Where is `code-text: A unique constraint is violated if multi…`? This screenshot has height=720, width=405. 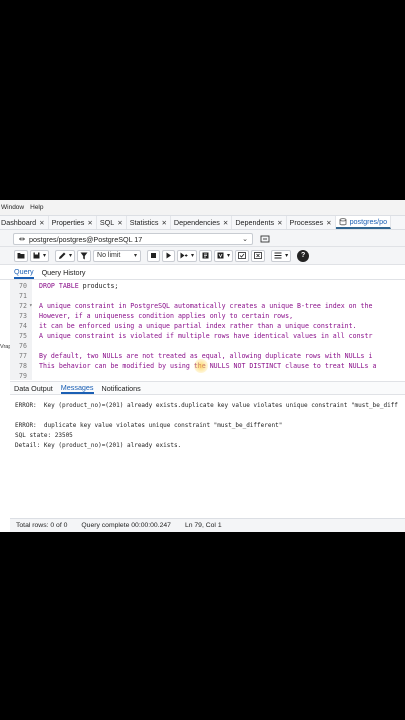 code-text: A unique constraint is violated if multi… is located at coordinates (205, 336).